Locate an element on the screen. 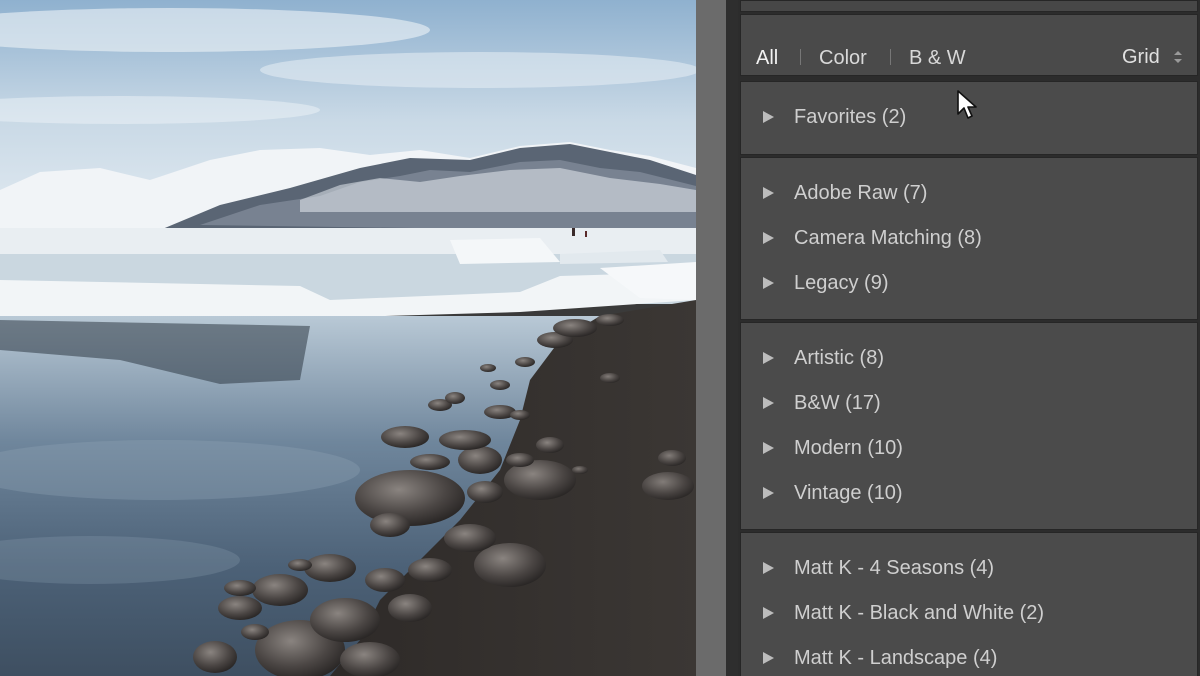 The width and height of the screenshot is (1200, 676). folder-label: Camera Matching (8) is located at coordinates (888, 238).